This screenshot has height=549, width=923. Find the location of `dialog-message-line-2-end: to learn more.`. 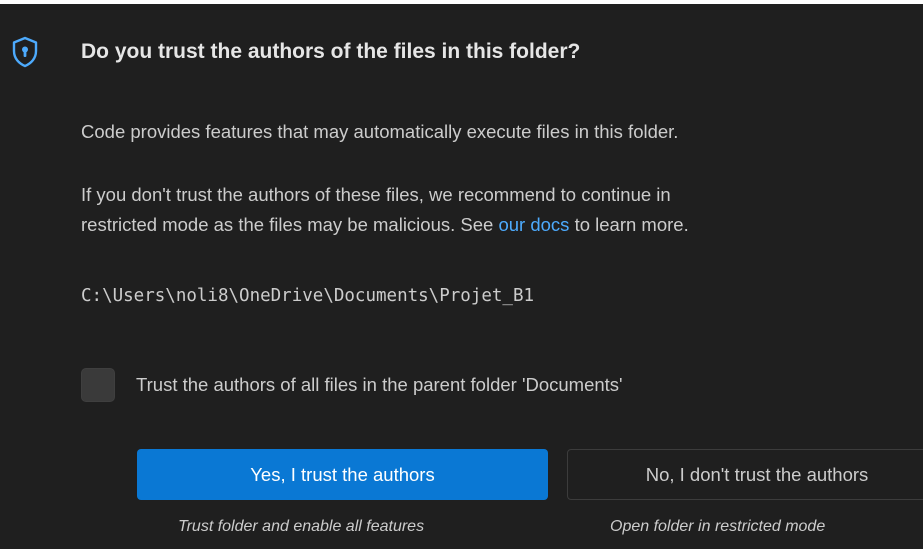

dialog-message-line-2-end: to learn more. is located at coordinates (629, 224).